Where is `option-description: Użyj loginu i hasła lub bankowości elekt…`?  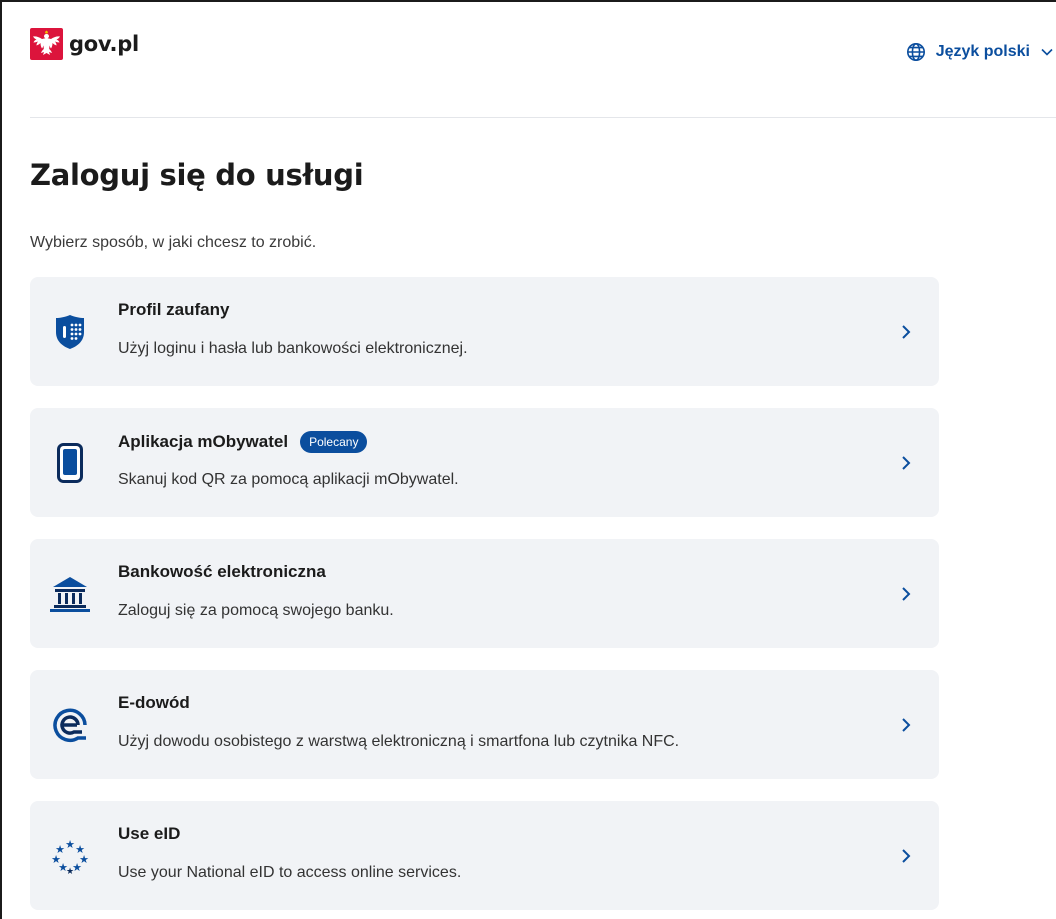
option-description: Użyj loginu i hasła lub bankowości elekt… is located at coordinates (293, 348).